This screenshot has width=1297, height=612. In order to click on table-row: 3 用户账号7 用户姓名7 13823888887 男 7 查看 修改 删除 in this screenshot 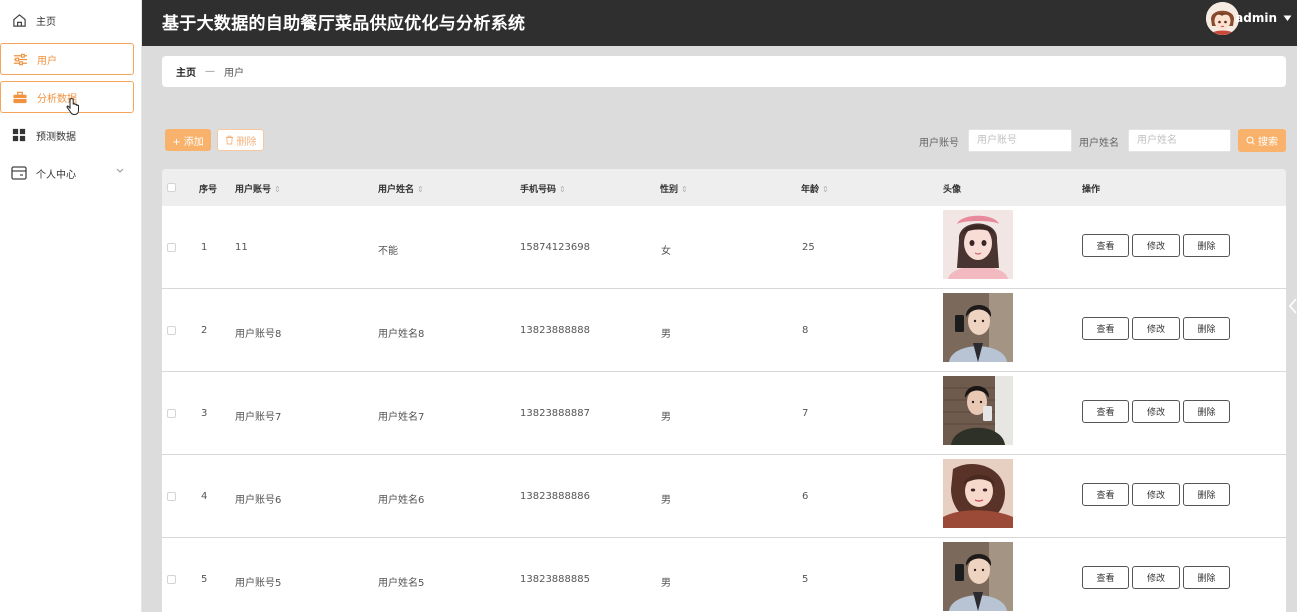, I will do `click(724, 413)`.